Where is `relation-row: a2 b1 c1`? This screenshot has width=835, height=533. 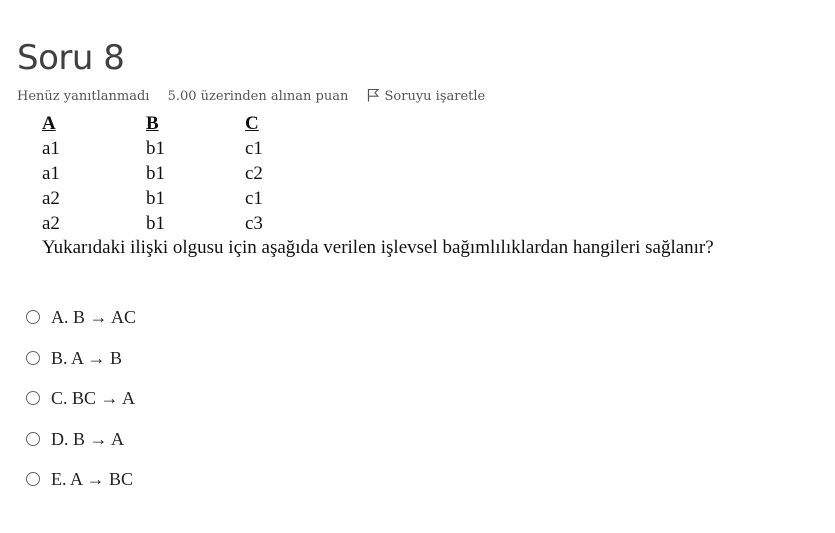
relation-row: a2 b1 c1 is located at coordinates (163, 198).